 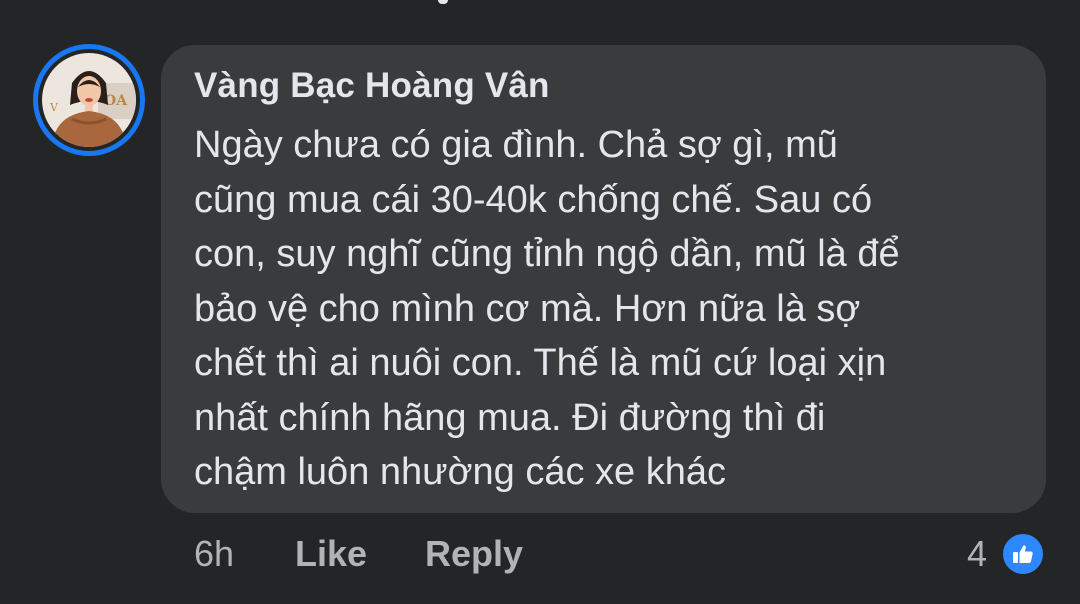 What do you see at coordinates (510, 417) in the screenshot?
I see `comment-text-line: nhất chính hãng mua. Đi đường thì đi` at bounding box center [510, 417].